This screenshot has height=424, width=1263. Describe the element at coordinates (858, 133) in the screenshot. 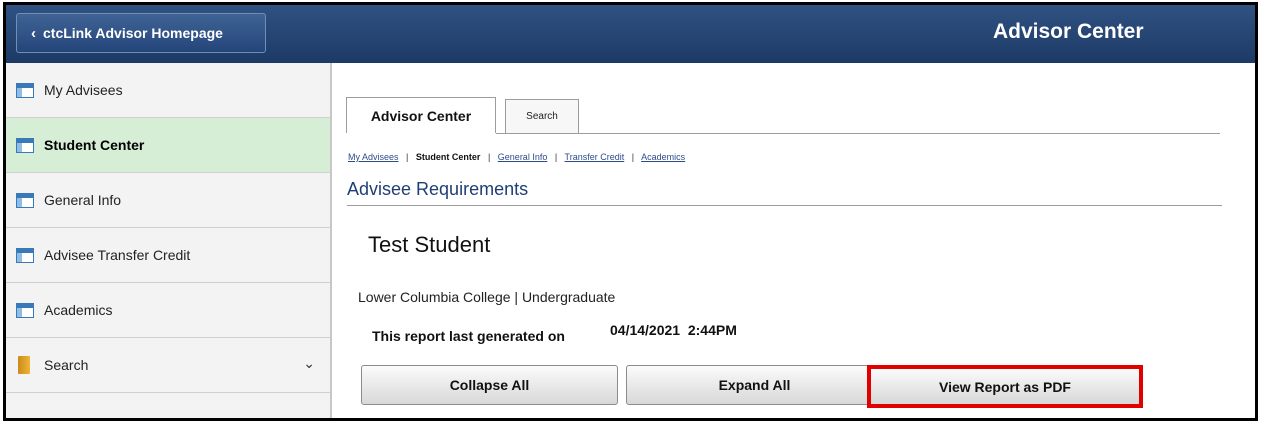

I see `tab-divider` at that location.